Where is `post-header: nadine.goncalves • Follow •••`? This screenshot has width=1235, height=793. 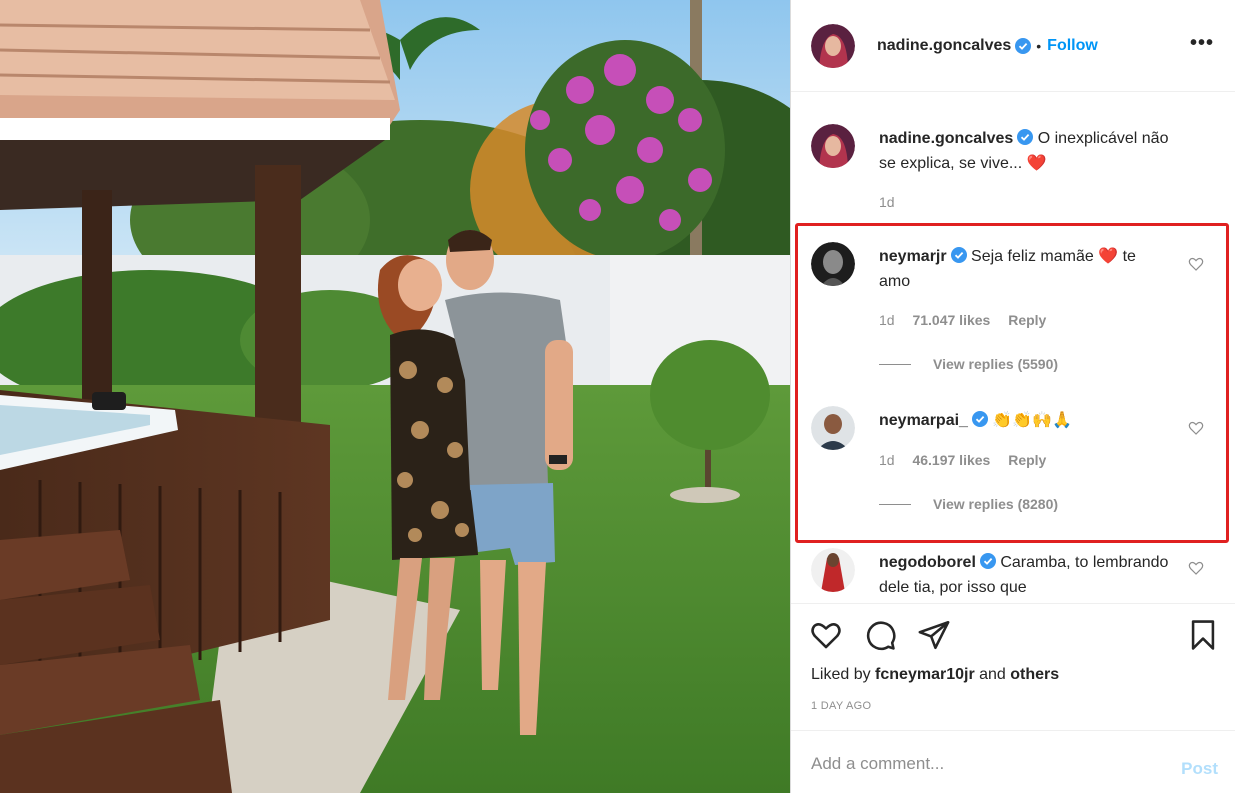
post-header: nadine.goncalves • Follow ••• is located at coordinates (1013, 46).